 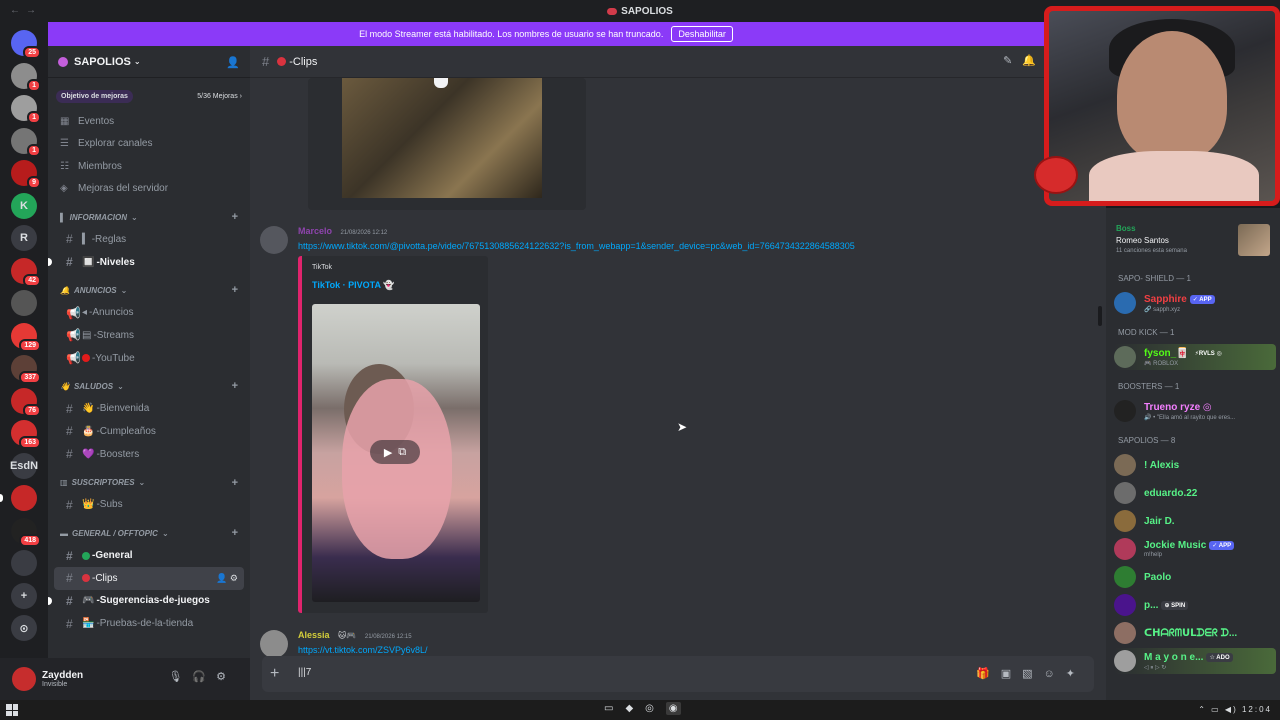 What do you see at coordinates (1195, 303) in the screenshot?
I see `member-item: Sapphire ✓ APP 🔗 sapph.xyz` at bounding box center [1195, 303].